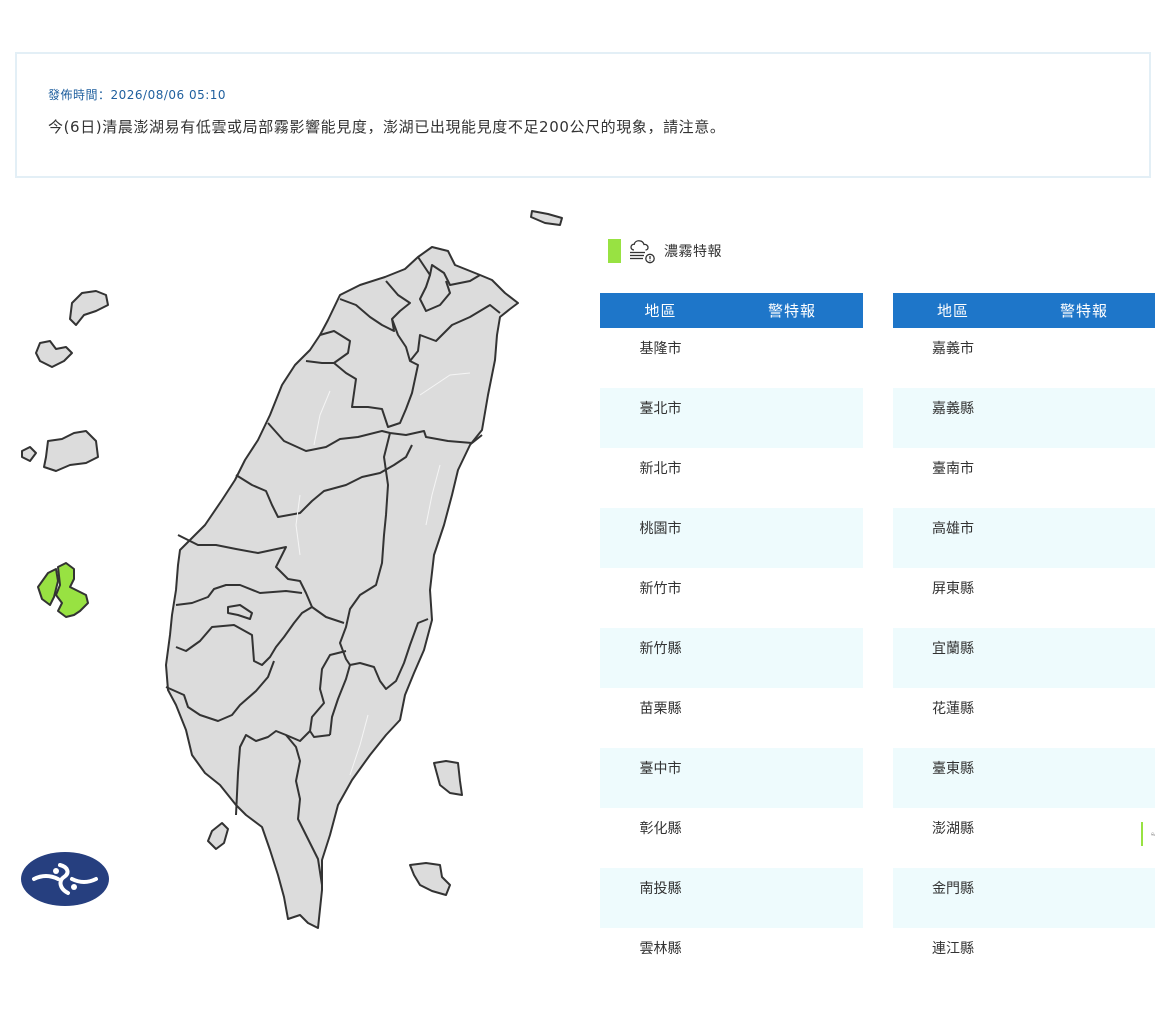 This screenshot has width=1170, height=1031. Describe the element at coordinates (660, 898) in the screenshot. I see `region-name: 南投縣` at that location.